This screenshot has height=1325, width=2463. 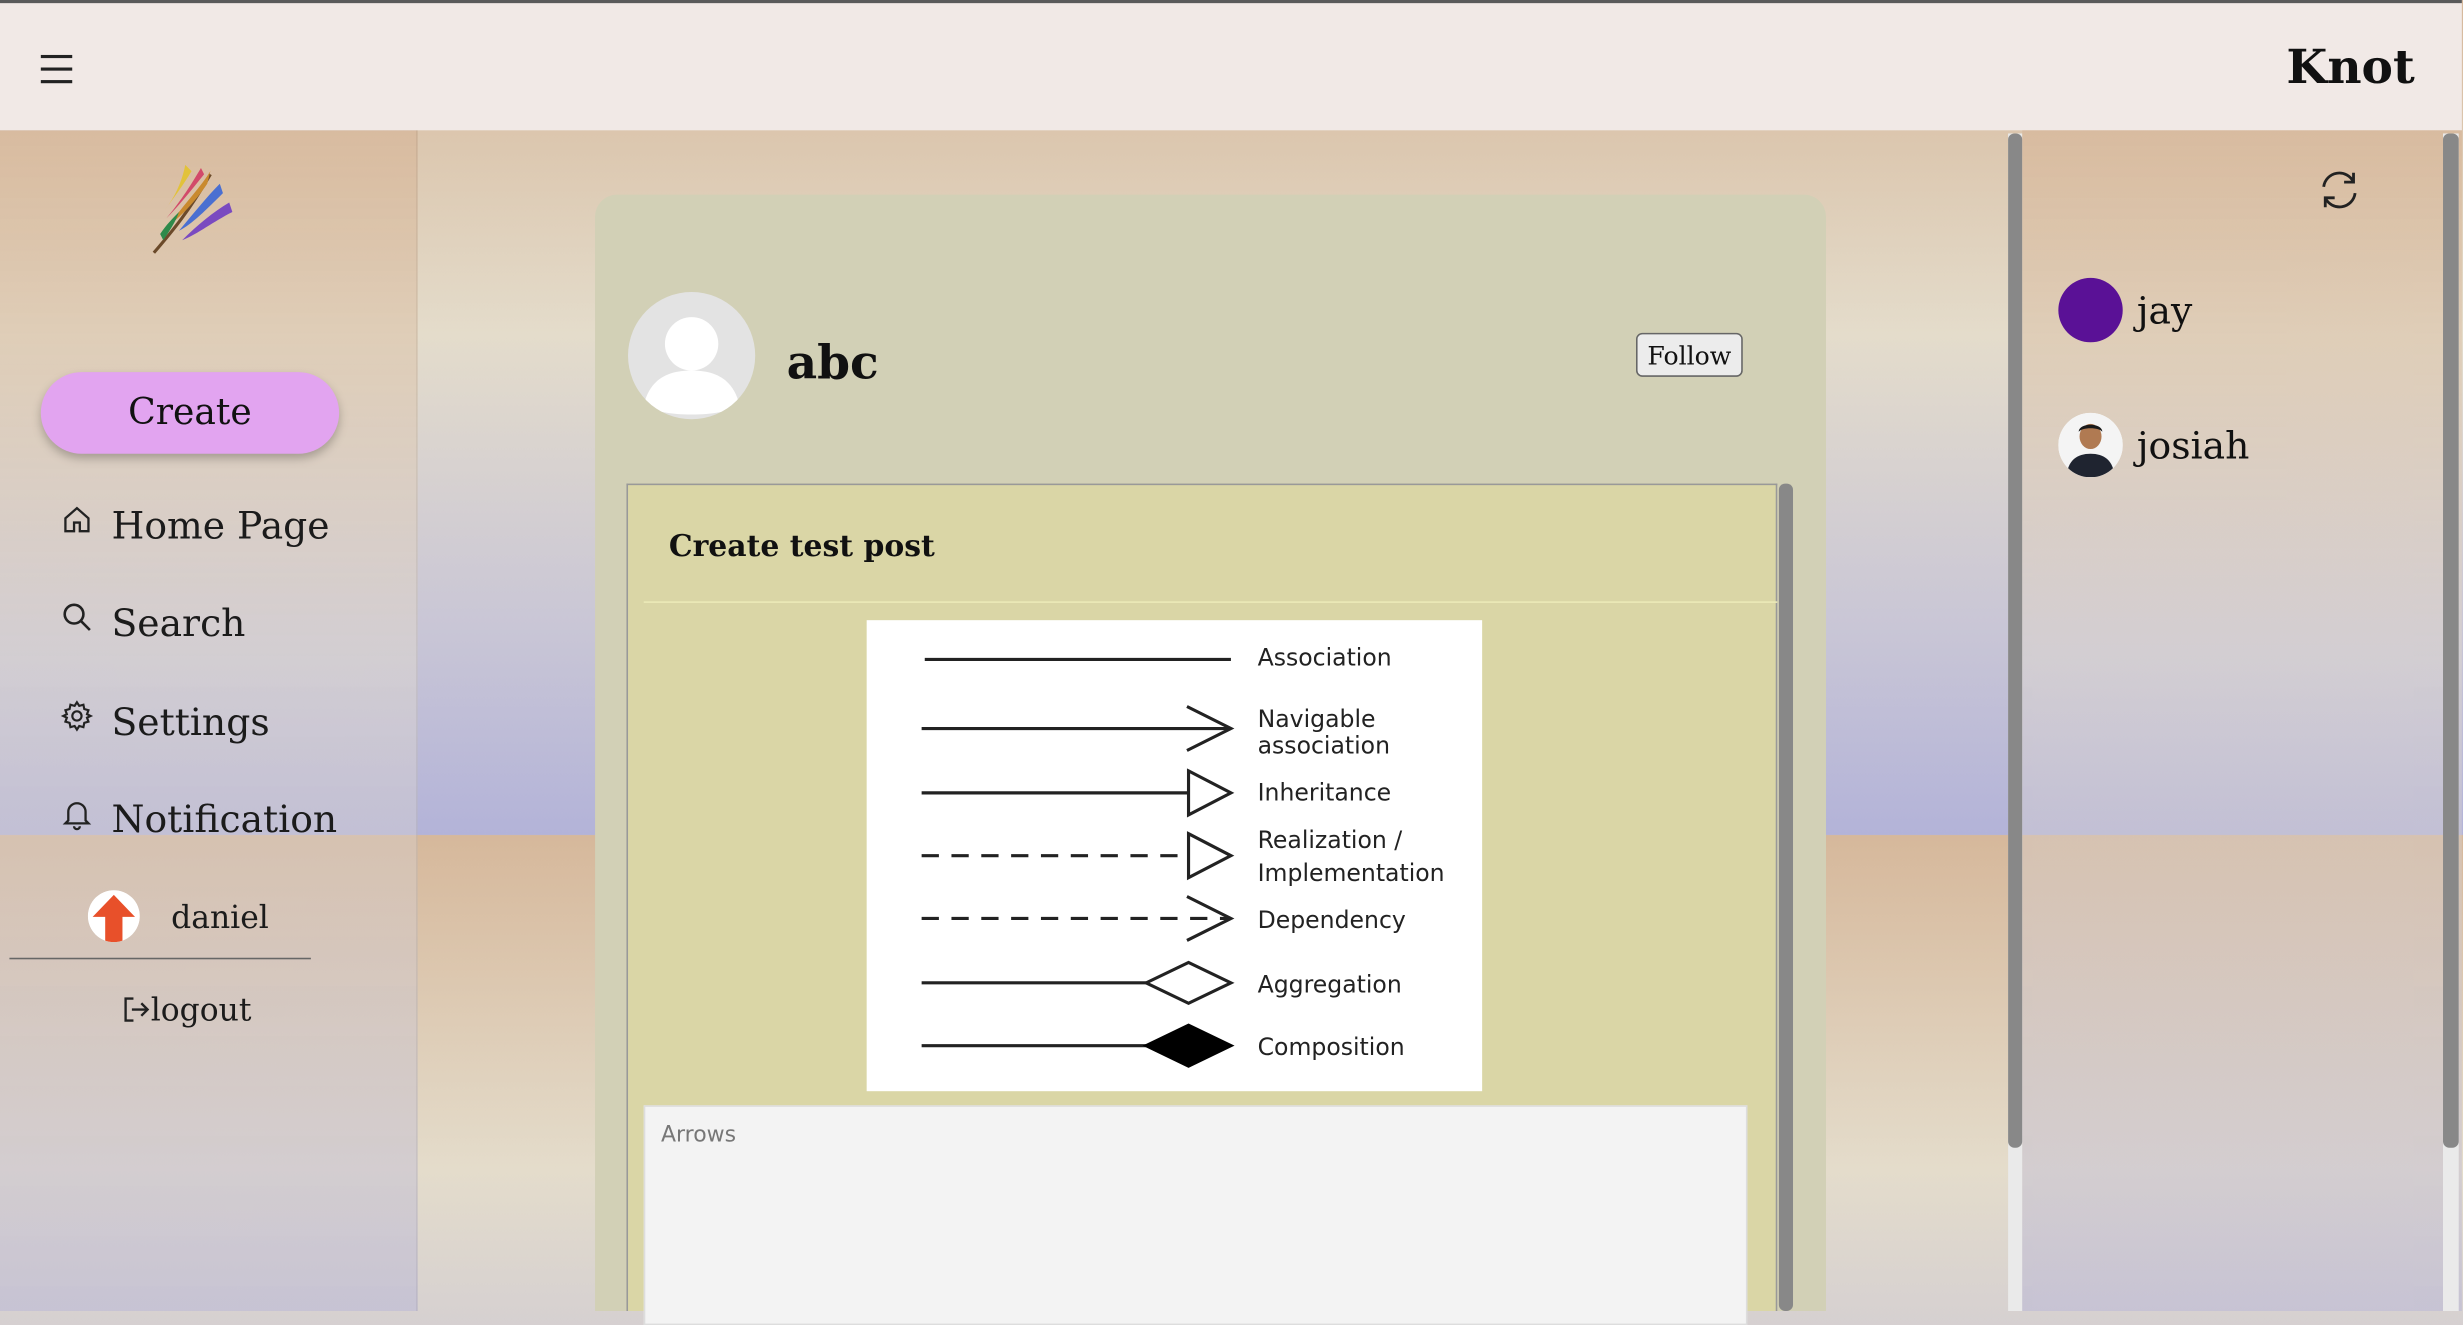 What do you see at coordinates (178, 623) in the screenshot?
I see `nav-item-label: Search` at bounding box center [178, 623].